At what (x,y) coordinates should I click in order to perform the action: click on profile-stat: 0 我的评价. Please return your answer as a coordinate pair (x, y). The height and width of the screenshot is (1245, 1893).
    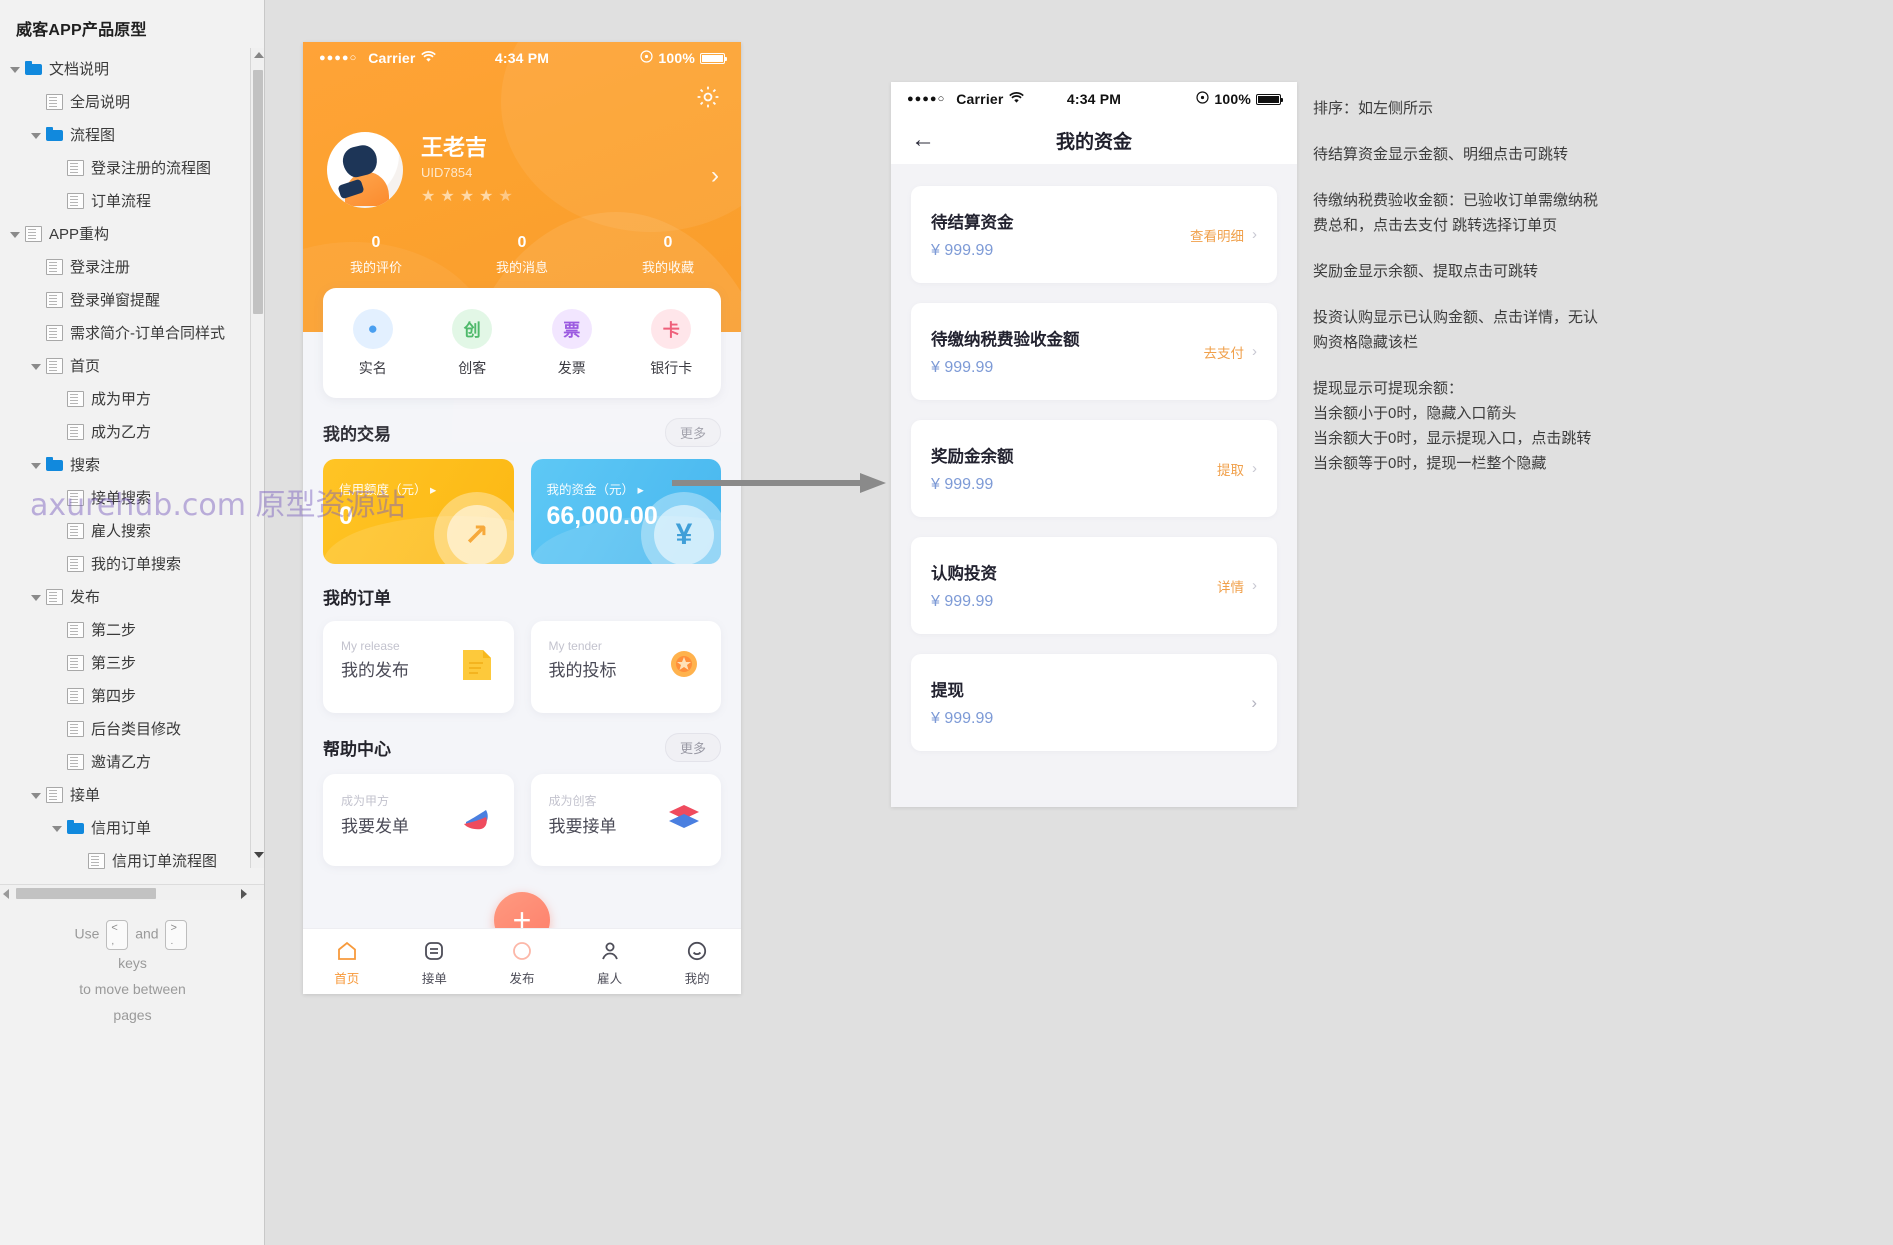
    Looking at the image, I should click on (376, 255).